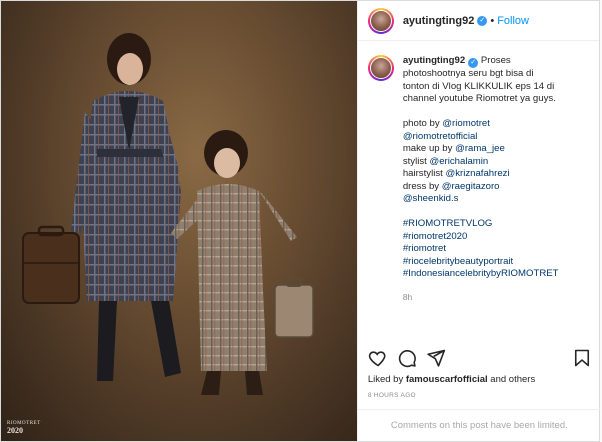 The height and width of the screenshot is (442, 602). I want to click on post-timestamp: 8 HOURS AGO, so click(392, 395).